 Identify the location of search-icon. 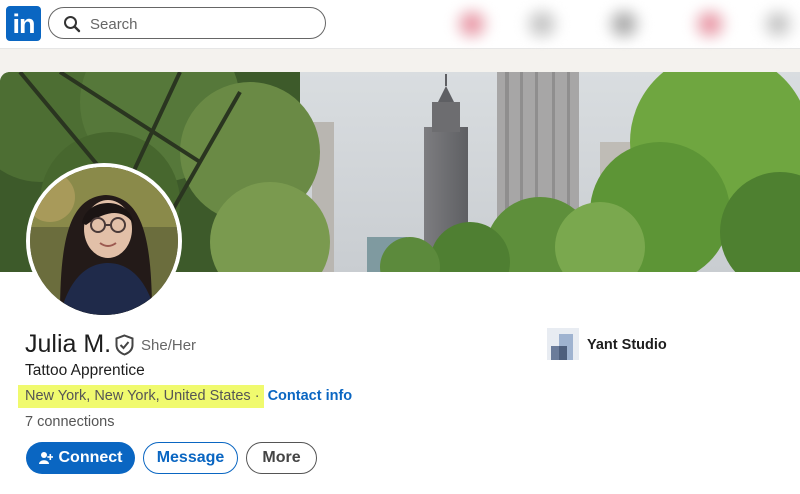
(72, 24).